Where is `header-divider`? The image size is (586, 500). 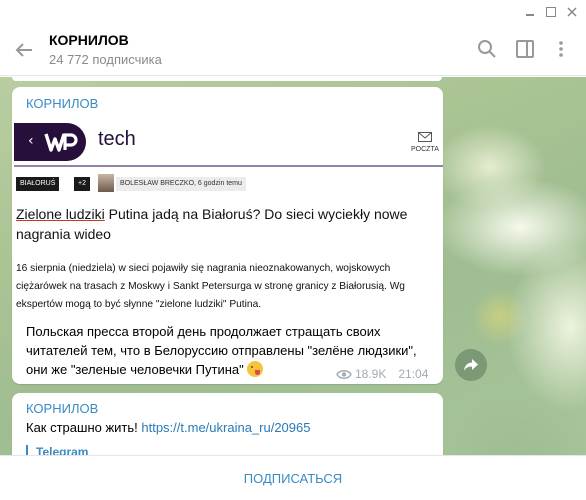 header-divider is located at coordinates (228, 166).